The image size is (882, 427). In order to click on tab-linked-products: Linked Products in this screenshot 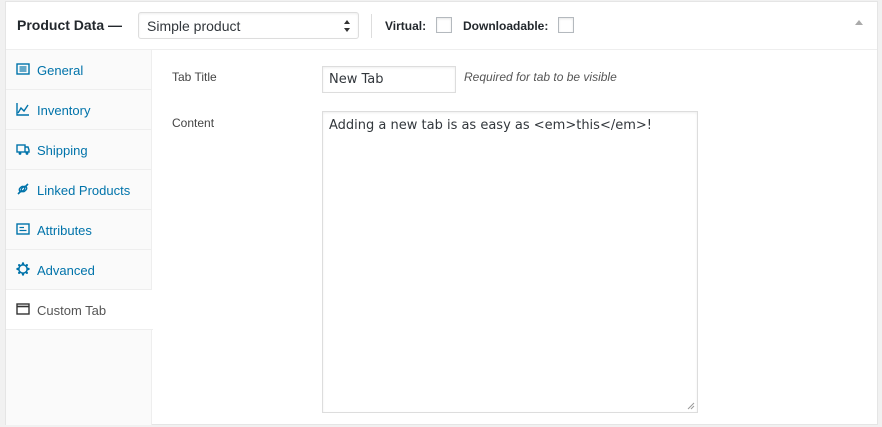, I will do `click(78, 190)`.